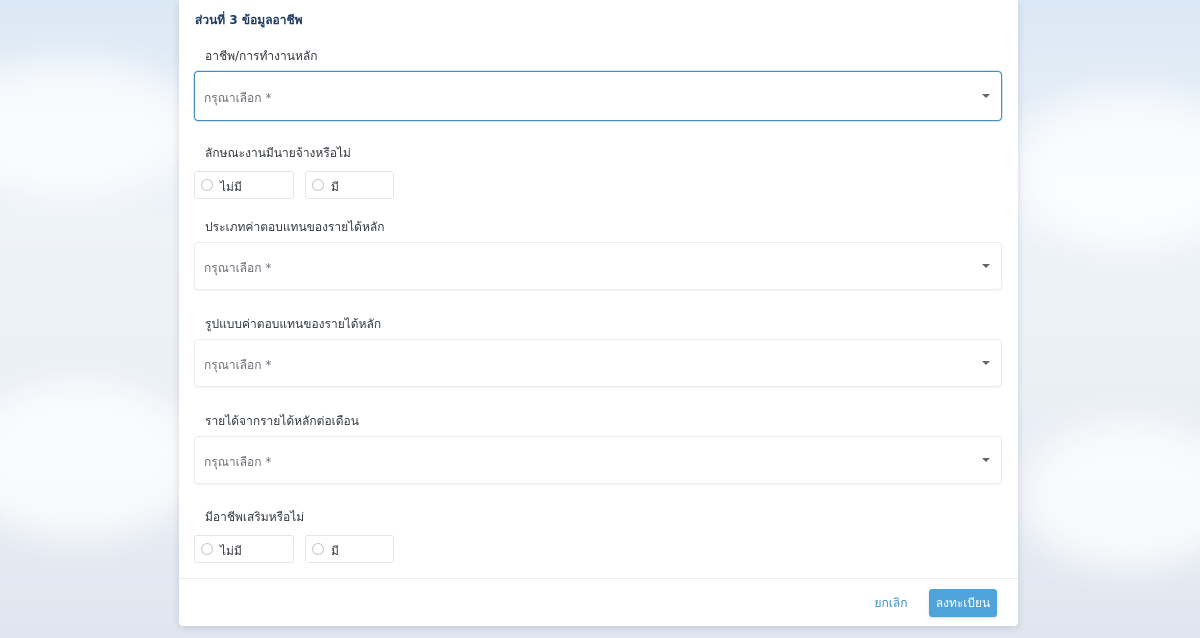 Image resolution: width=1200 pixels, height=638 pixels. I want to click on monthly-income-label: รายได้จากรายได้หลักต่อเดือน, so click(282, 421).